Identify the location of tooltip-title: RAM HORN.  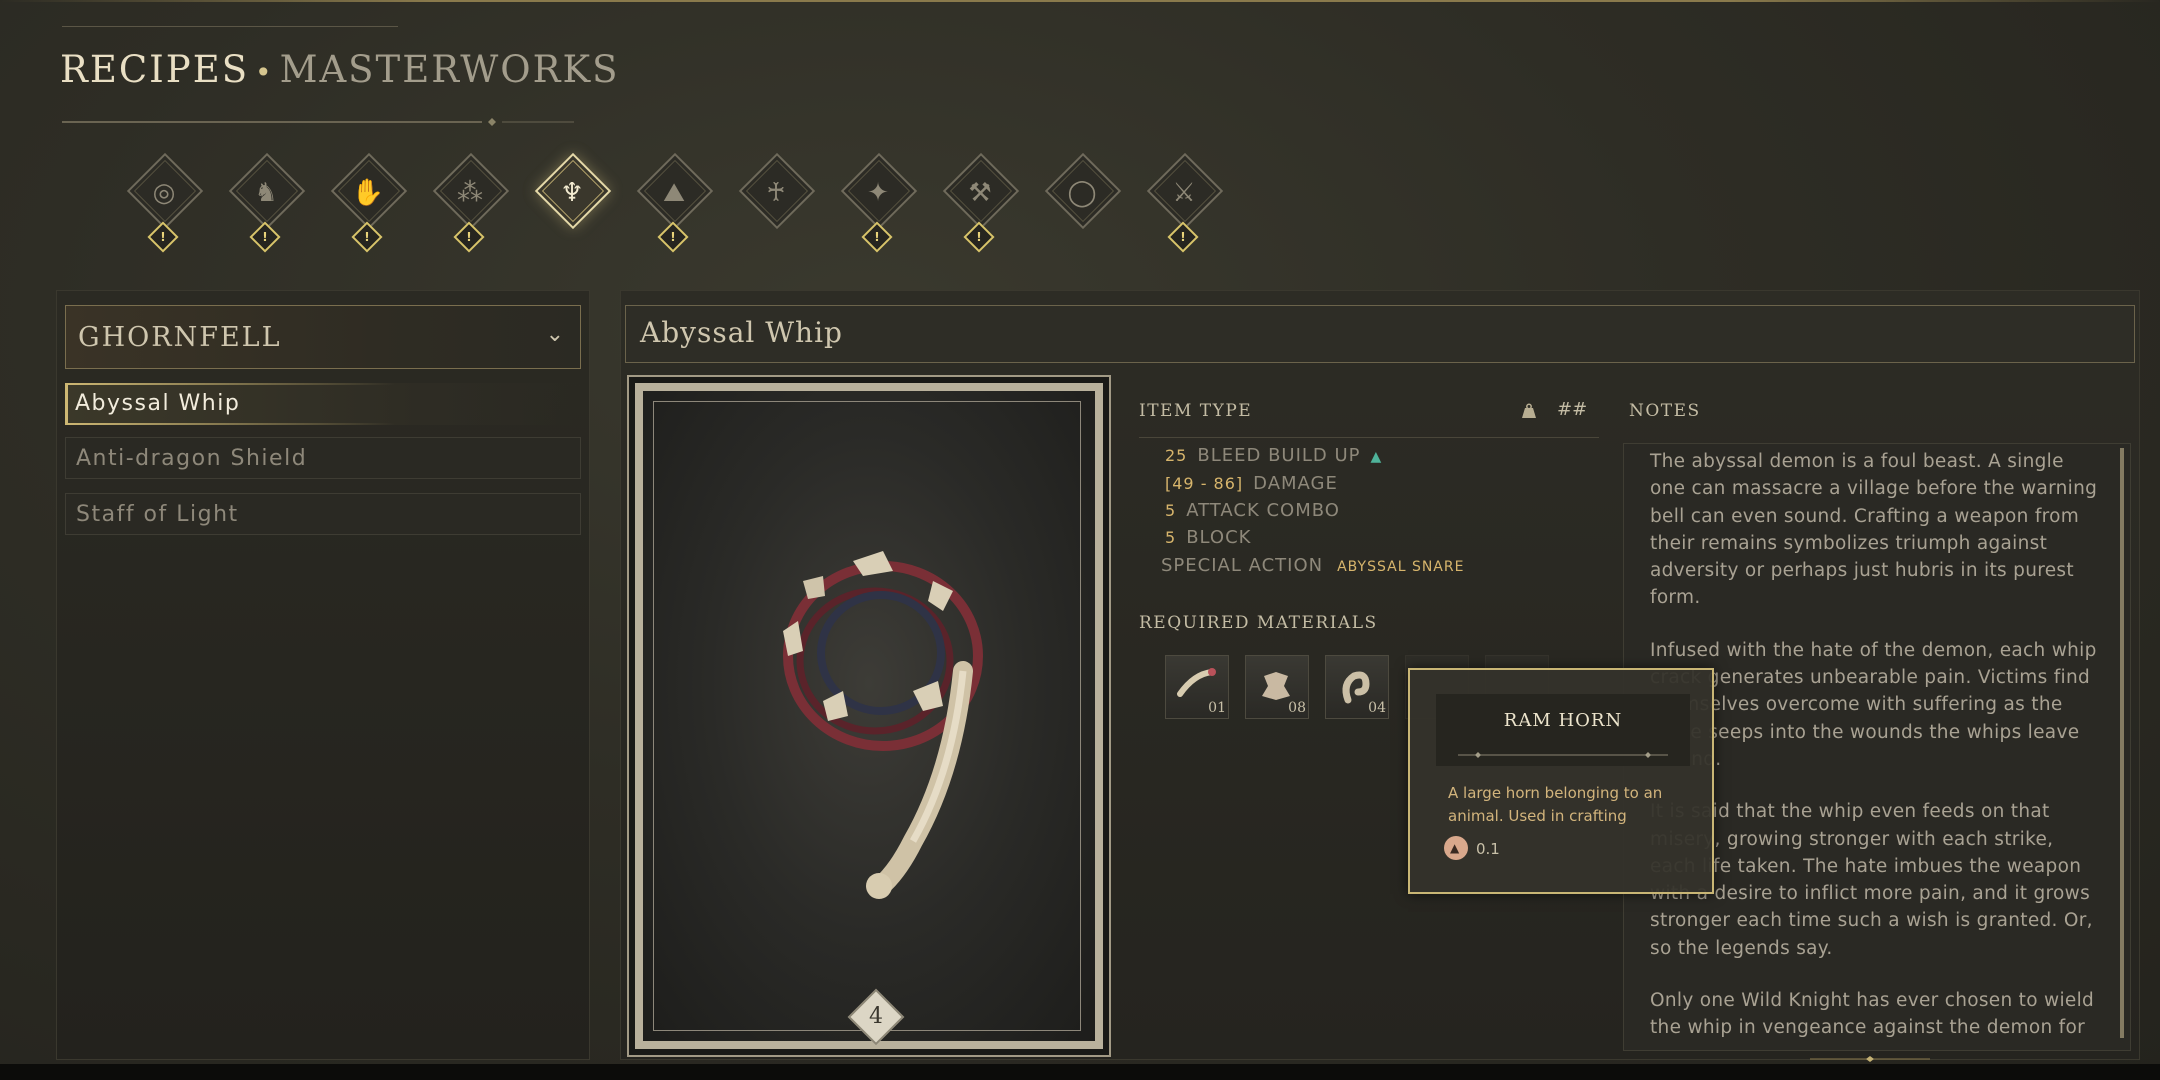
(1563, 720).